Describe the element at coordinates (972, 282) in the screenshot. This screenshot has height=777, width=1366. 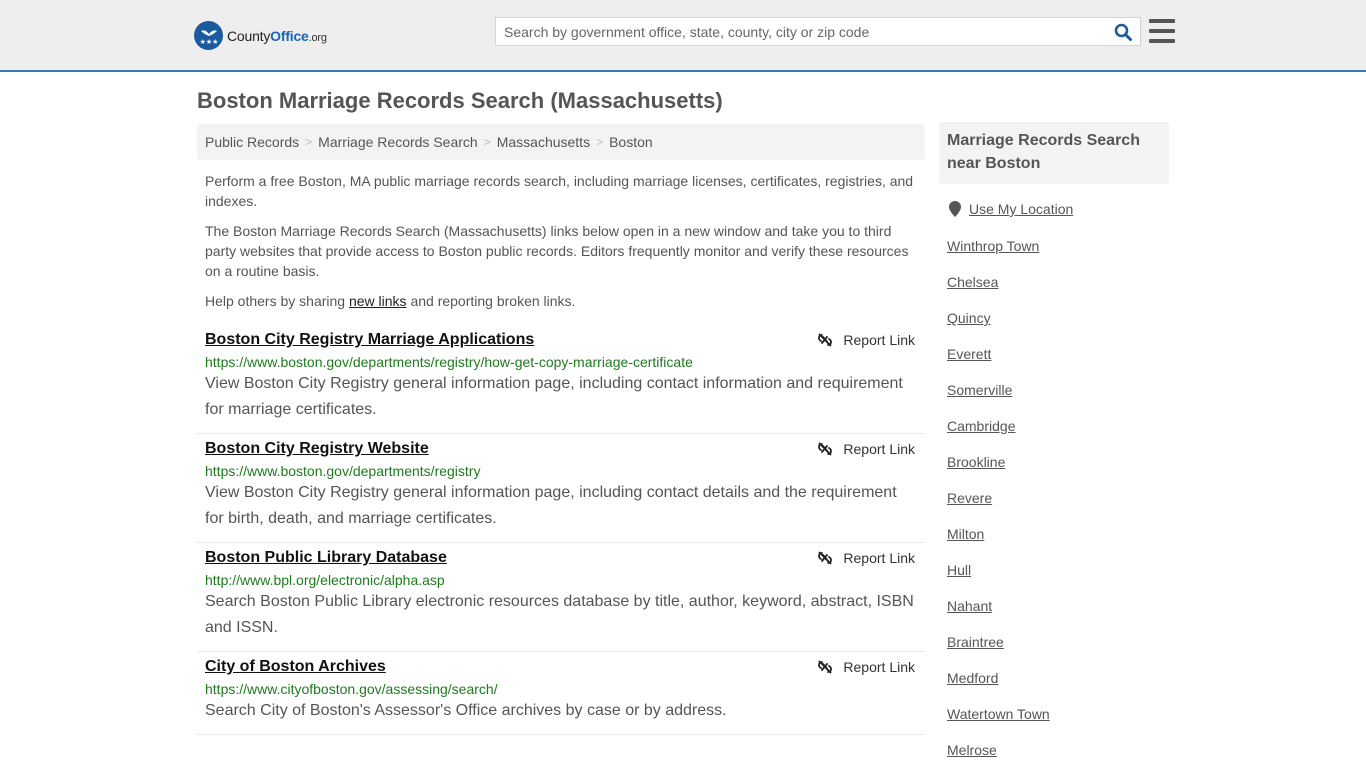
I see `nearby-city-link: Chelsea` at that location.